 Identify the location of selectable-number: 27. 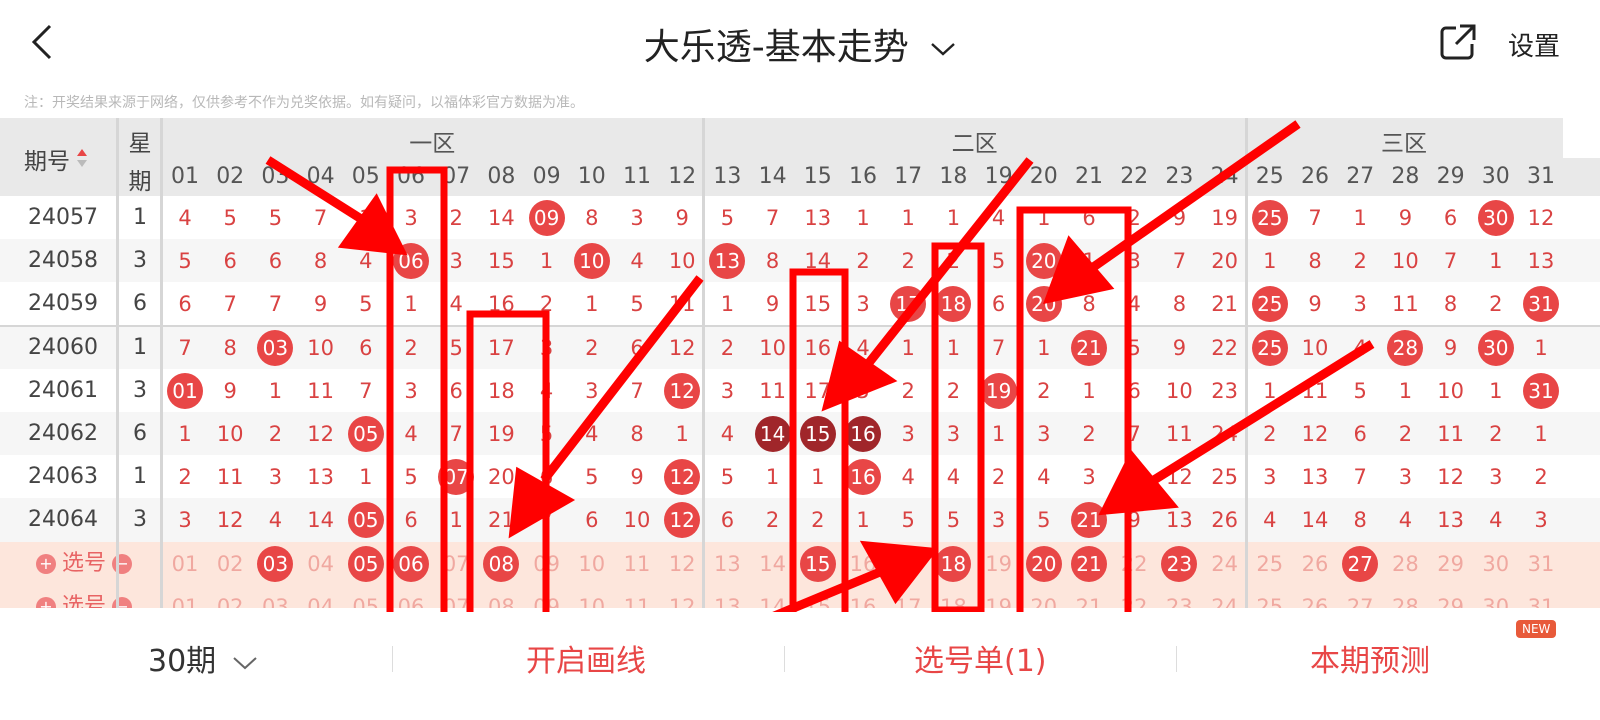
(1360, 596).